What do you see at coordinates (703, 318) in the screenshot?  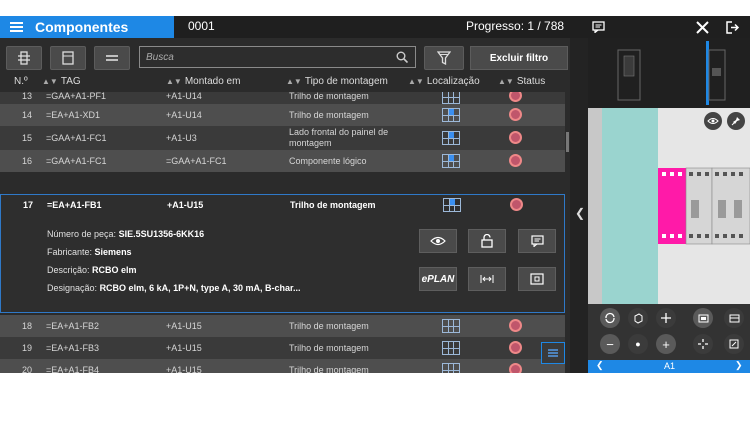 I see `screen-view-button` at bounding box center [703, 318].